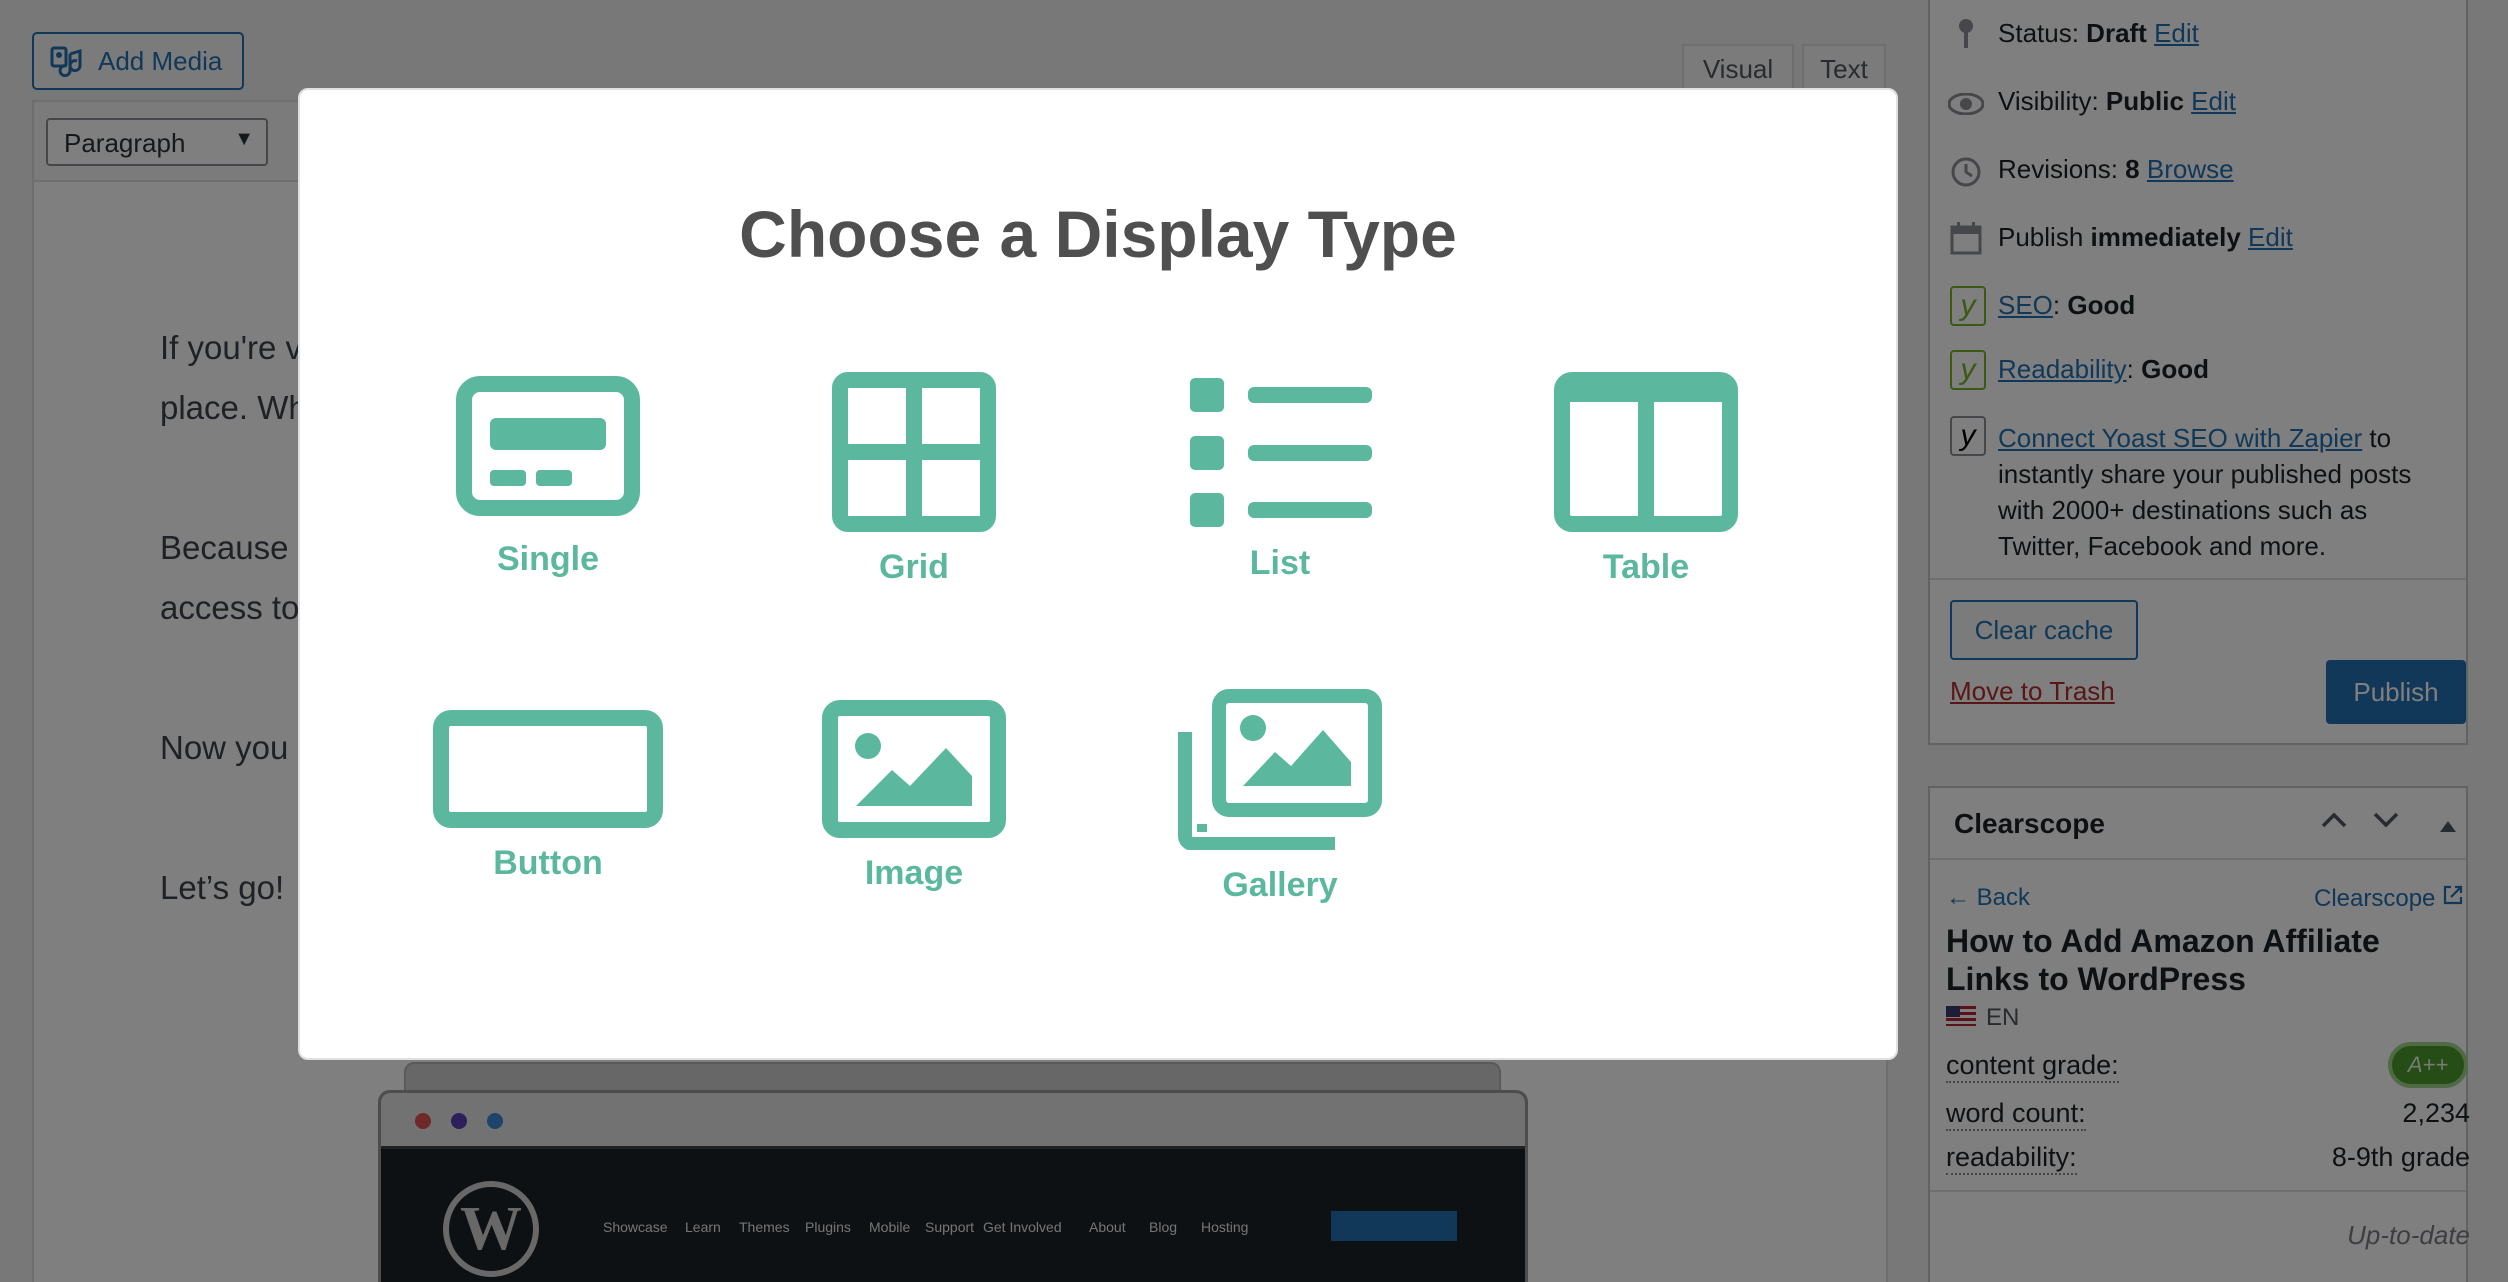 Image resolution: width=2508 pixels, height=1282 pixels. I want to click on display-option-table: Table, so click(1646, 479).